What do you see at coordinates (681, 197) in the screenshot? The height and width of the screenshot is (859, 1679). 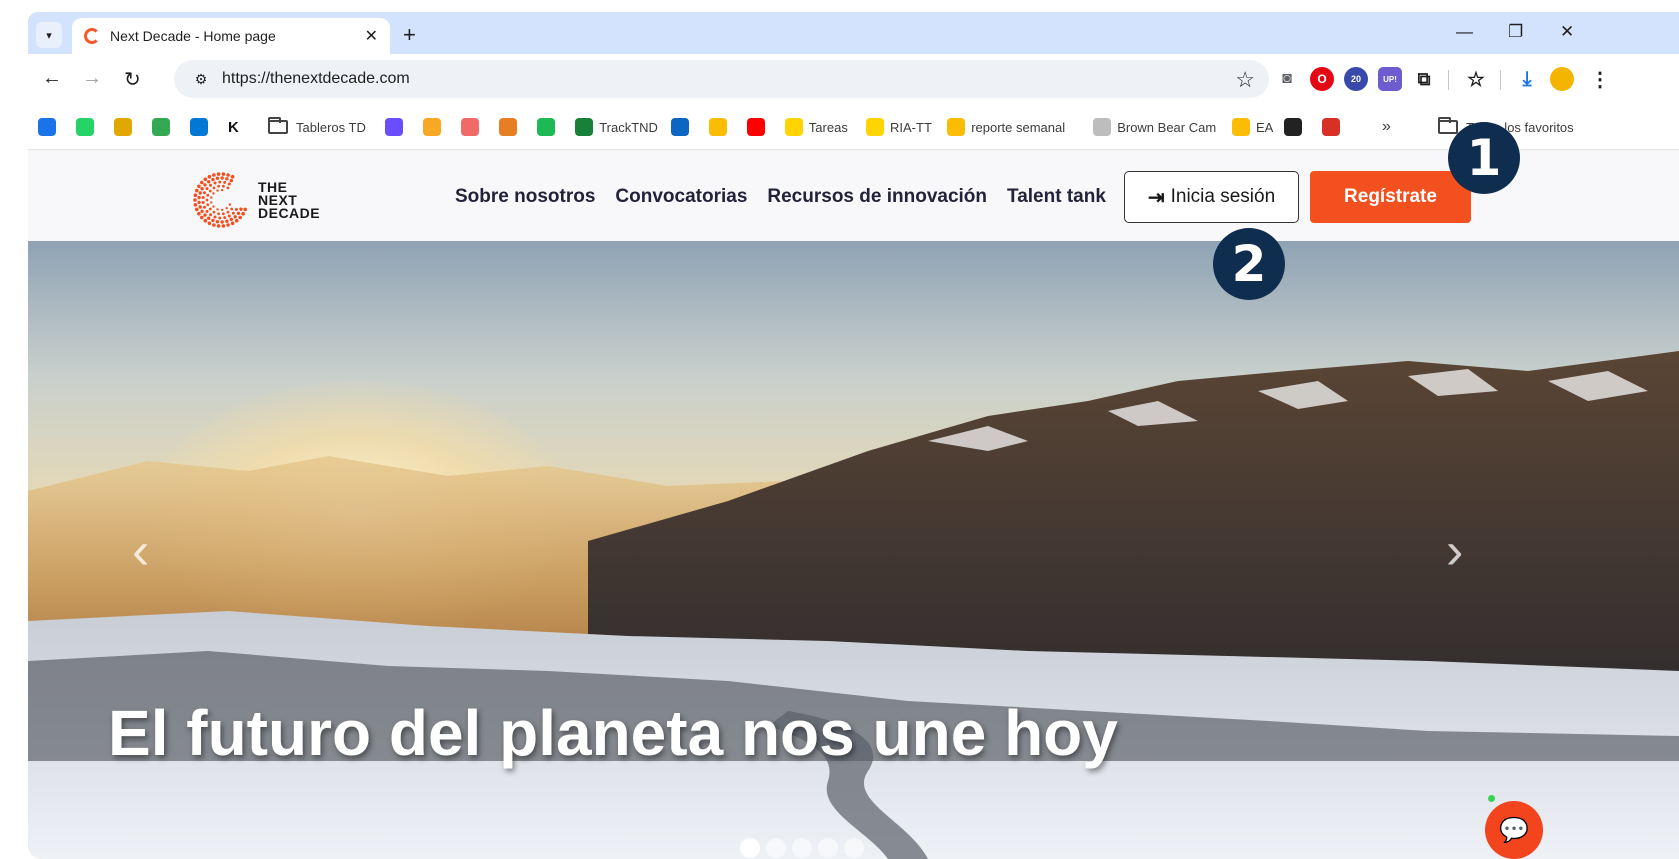 I see `nav-convocatorias: Convocatorias` at bounding box center [681, 197].